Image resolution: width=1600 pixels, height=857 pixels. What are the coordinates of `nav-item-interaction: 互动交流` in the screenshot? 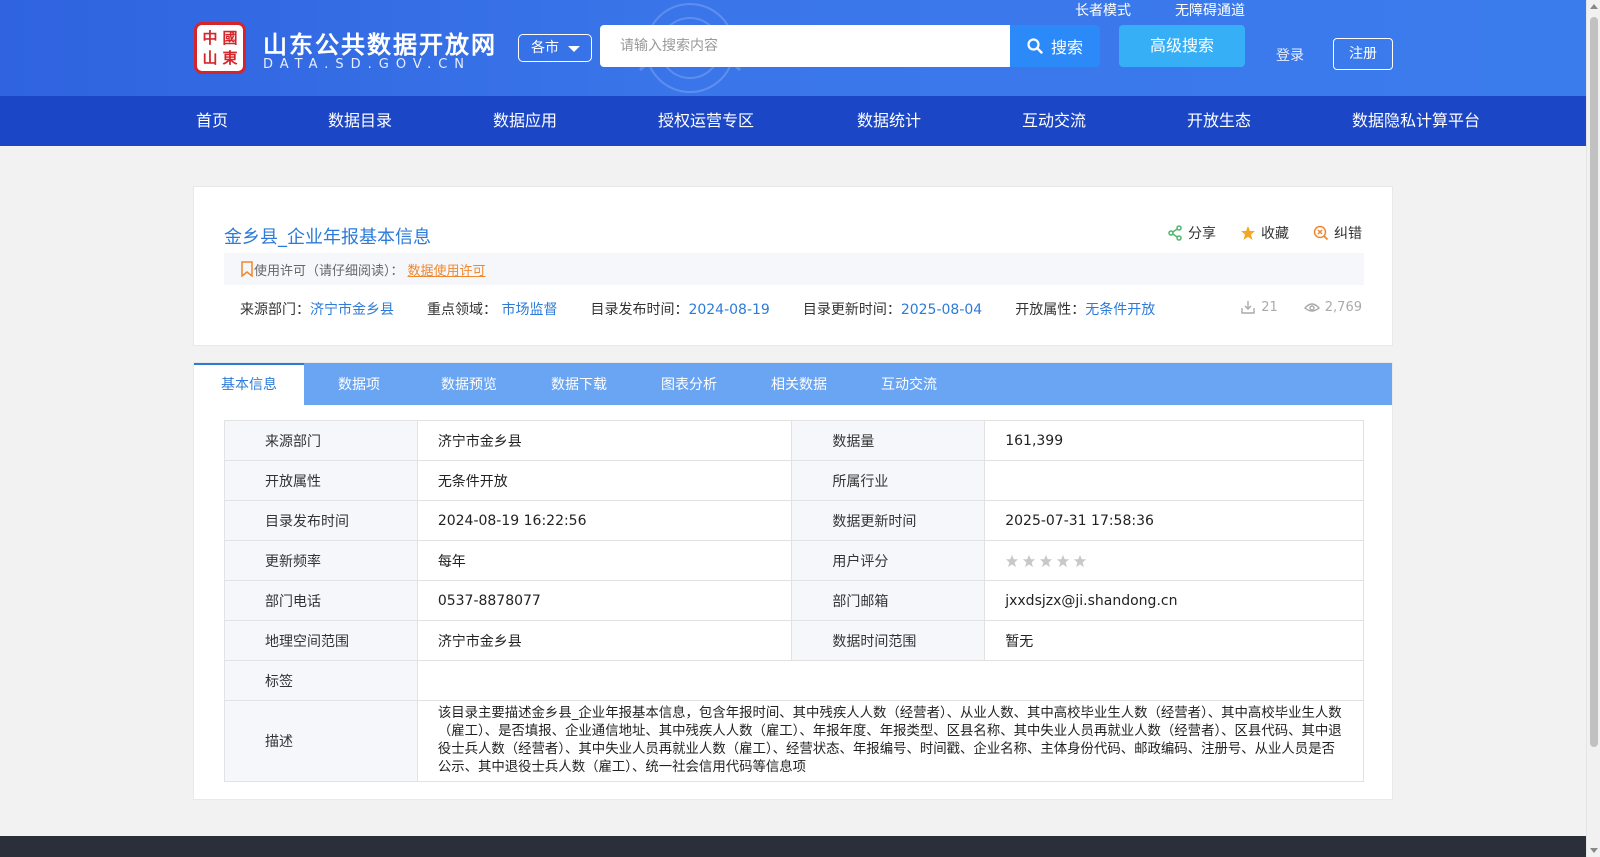 It's located at (1054, 121).